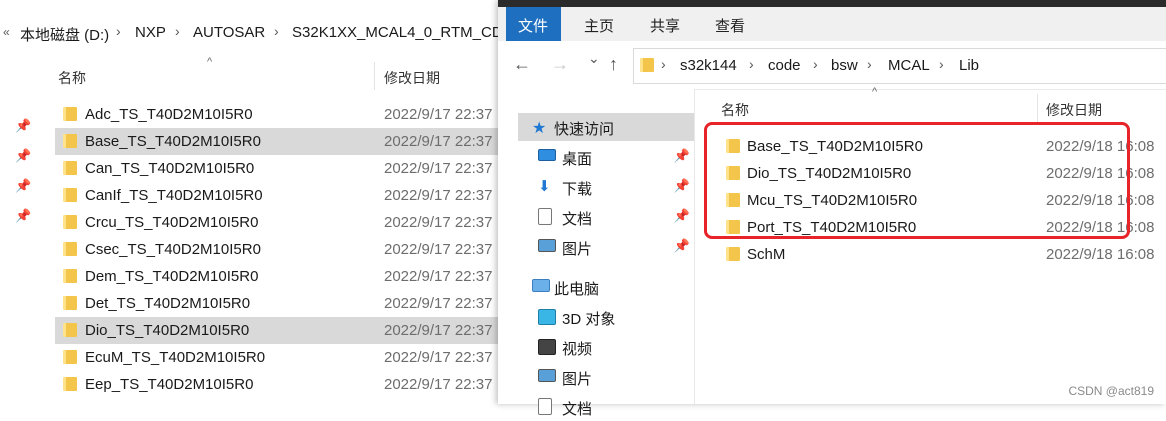  I want to click on recent-locations-icon: ⌄, so click(594, 58).